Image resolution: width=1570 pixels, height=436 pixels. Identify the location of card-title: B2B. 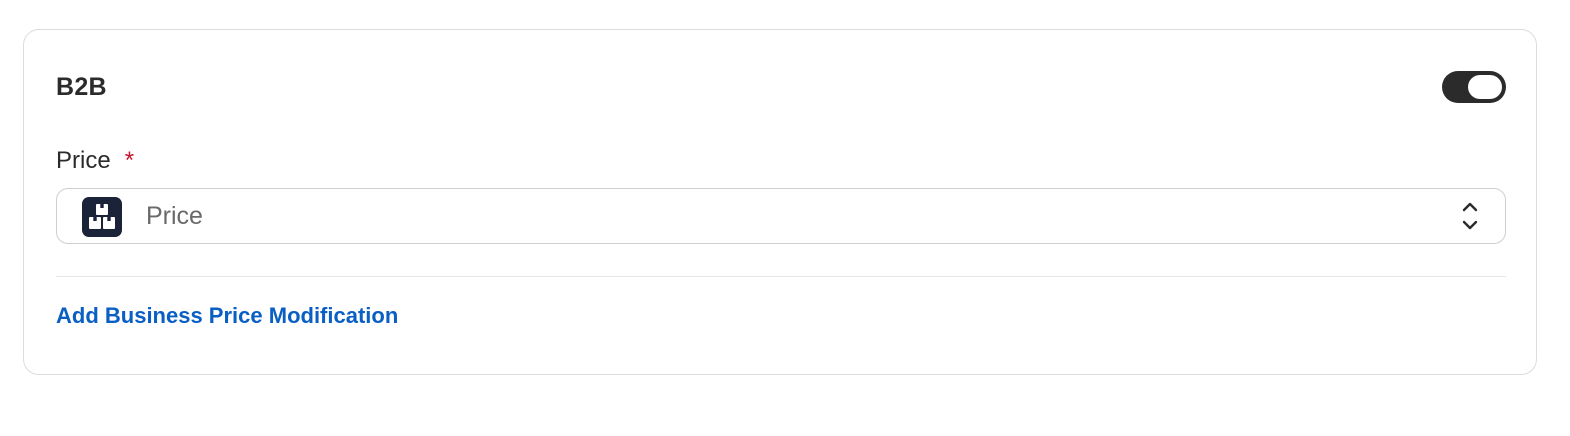
(81, 87).